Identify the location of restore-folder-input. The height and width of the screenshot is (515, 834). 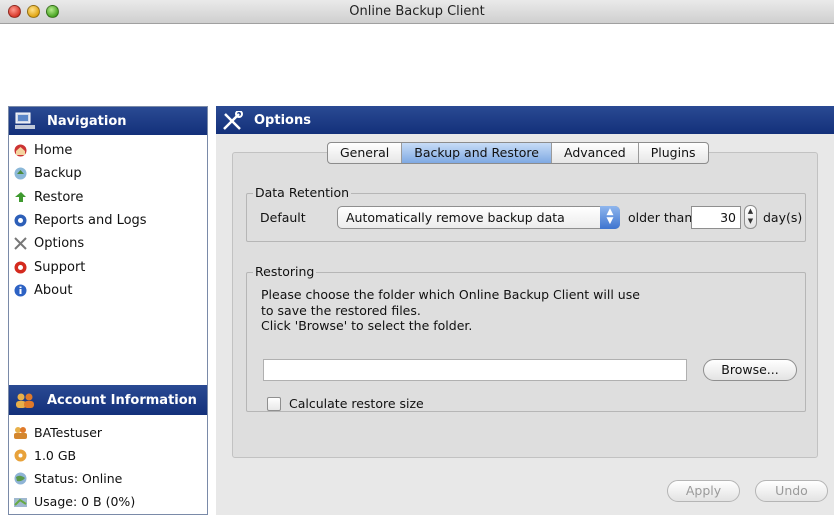
(475, 370).